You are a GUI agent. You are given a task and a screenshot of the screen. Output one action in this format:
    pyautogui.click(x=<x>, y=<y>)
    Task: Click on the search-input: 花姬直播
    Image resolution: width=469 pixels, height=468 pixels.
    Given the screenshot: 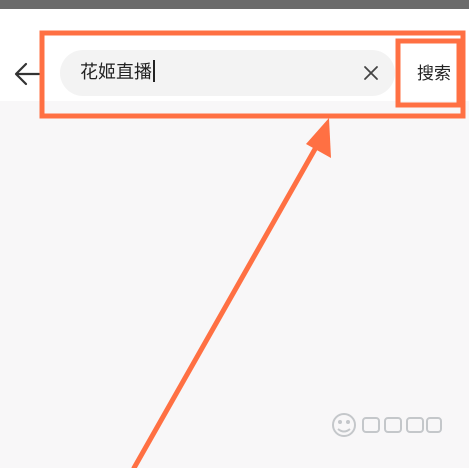 What is the action you would take?
    pyautogui.click(x=227, y=73)
    